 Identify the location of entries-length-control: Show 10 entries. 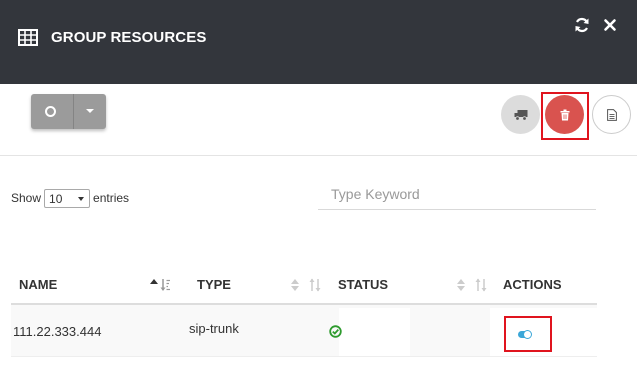
(70, 198).